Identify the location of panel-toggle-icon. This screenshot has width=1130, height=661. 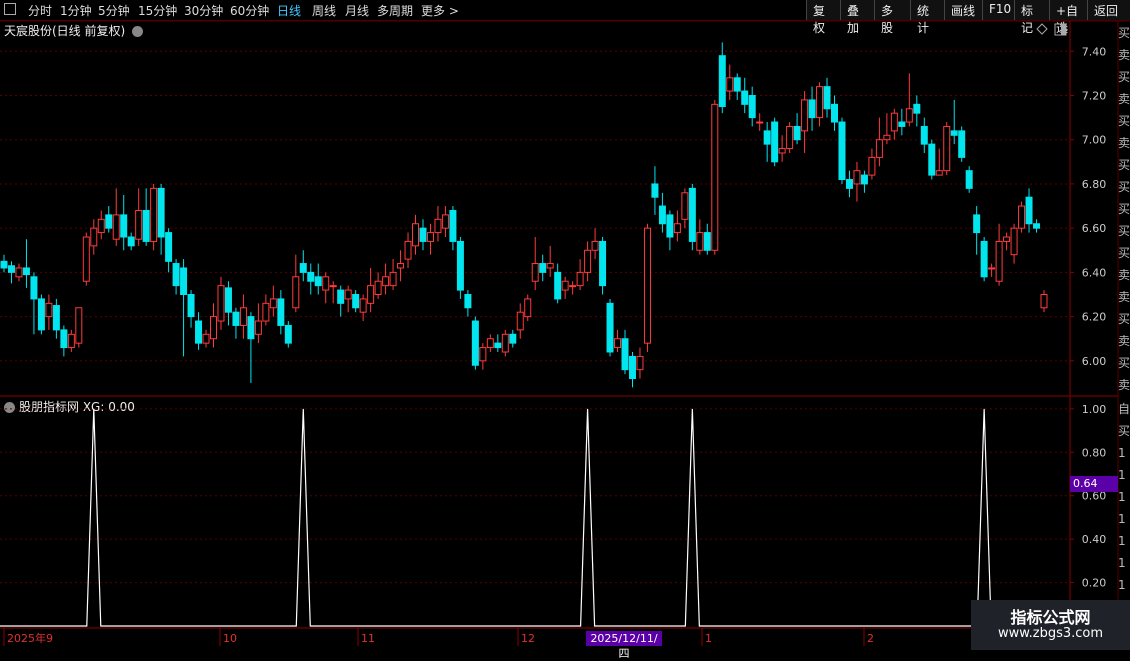
(1060, 29).